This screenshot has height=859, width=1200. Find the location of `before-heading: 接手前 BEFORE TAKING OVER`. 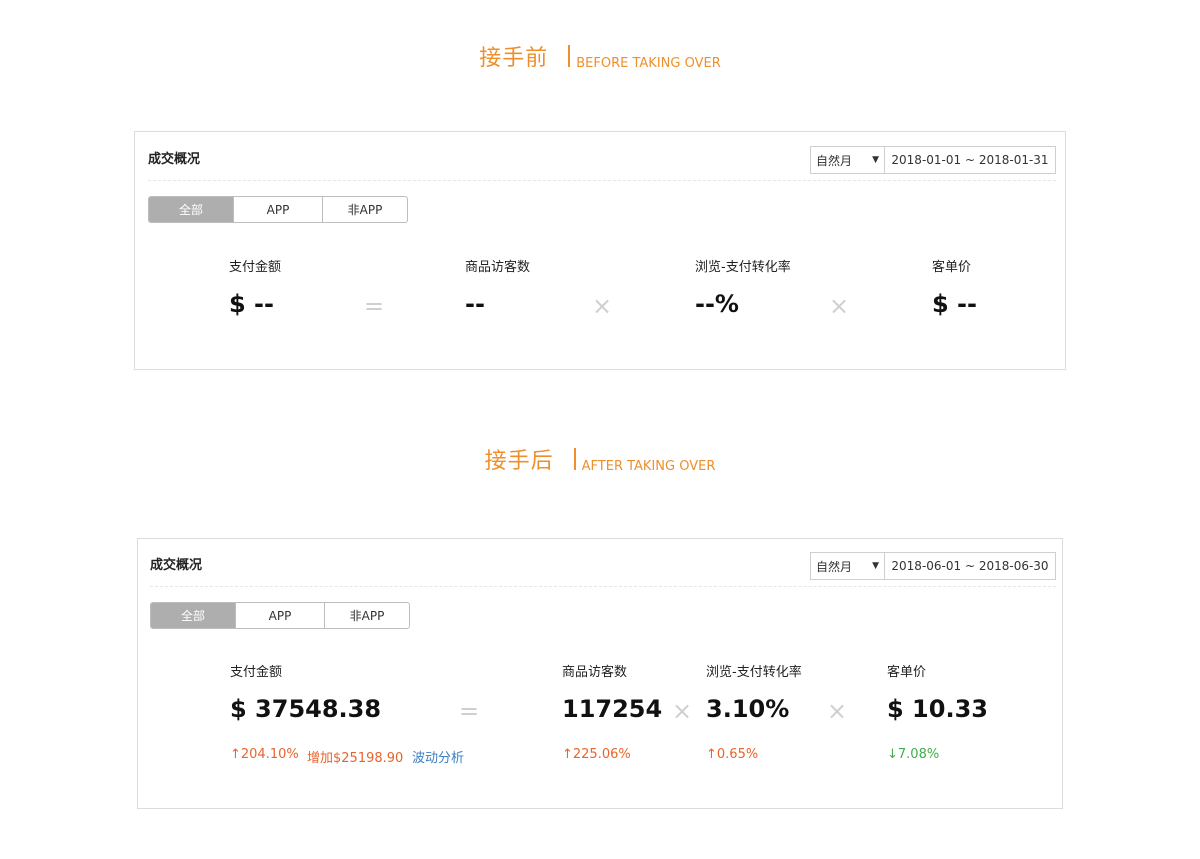

before-heading: 接手前 BEFORE TAKING OVER is located at coordinates (600, 56).